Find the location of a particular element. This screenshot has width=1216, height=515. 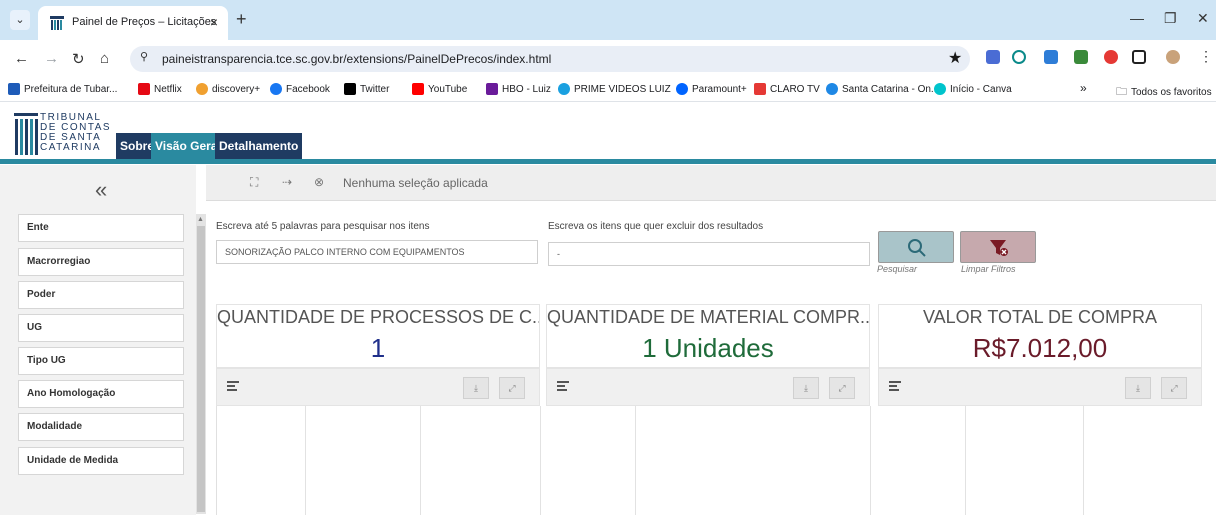

scrollbar-thumb is located at coordinates (201, 369).